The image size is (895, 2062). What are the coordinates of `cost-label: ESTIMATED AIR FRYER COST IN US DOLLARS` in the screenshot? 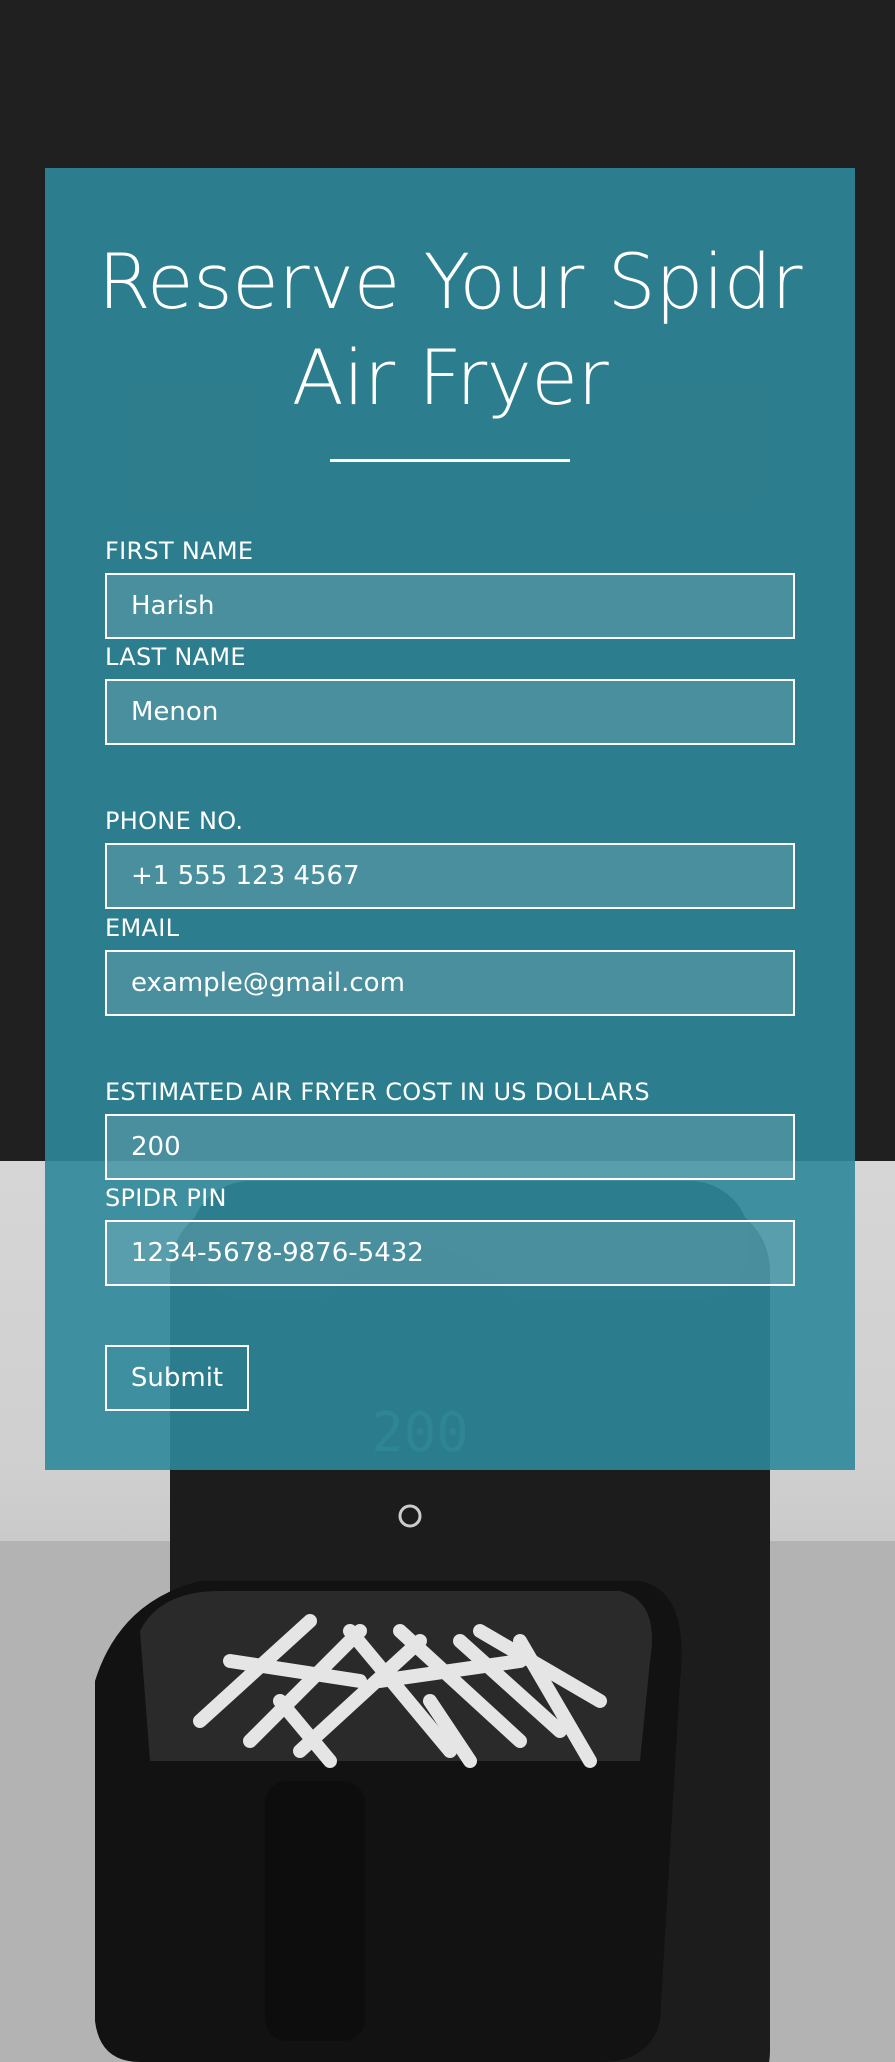 It's located at (377, 1092).